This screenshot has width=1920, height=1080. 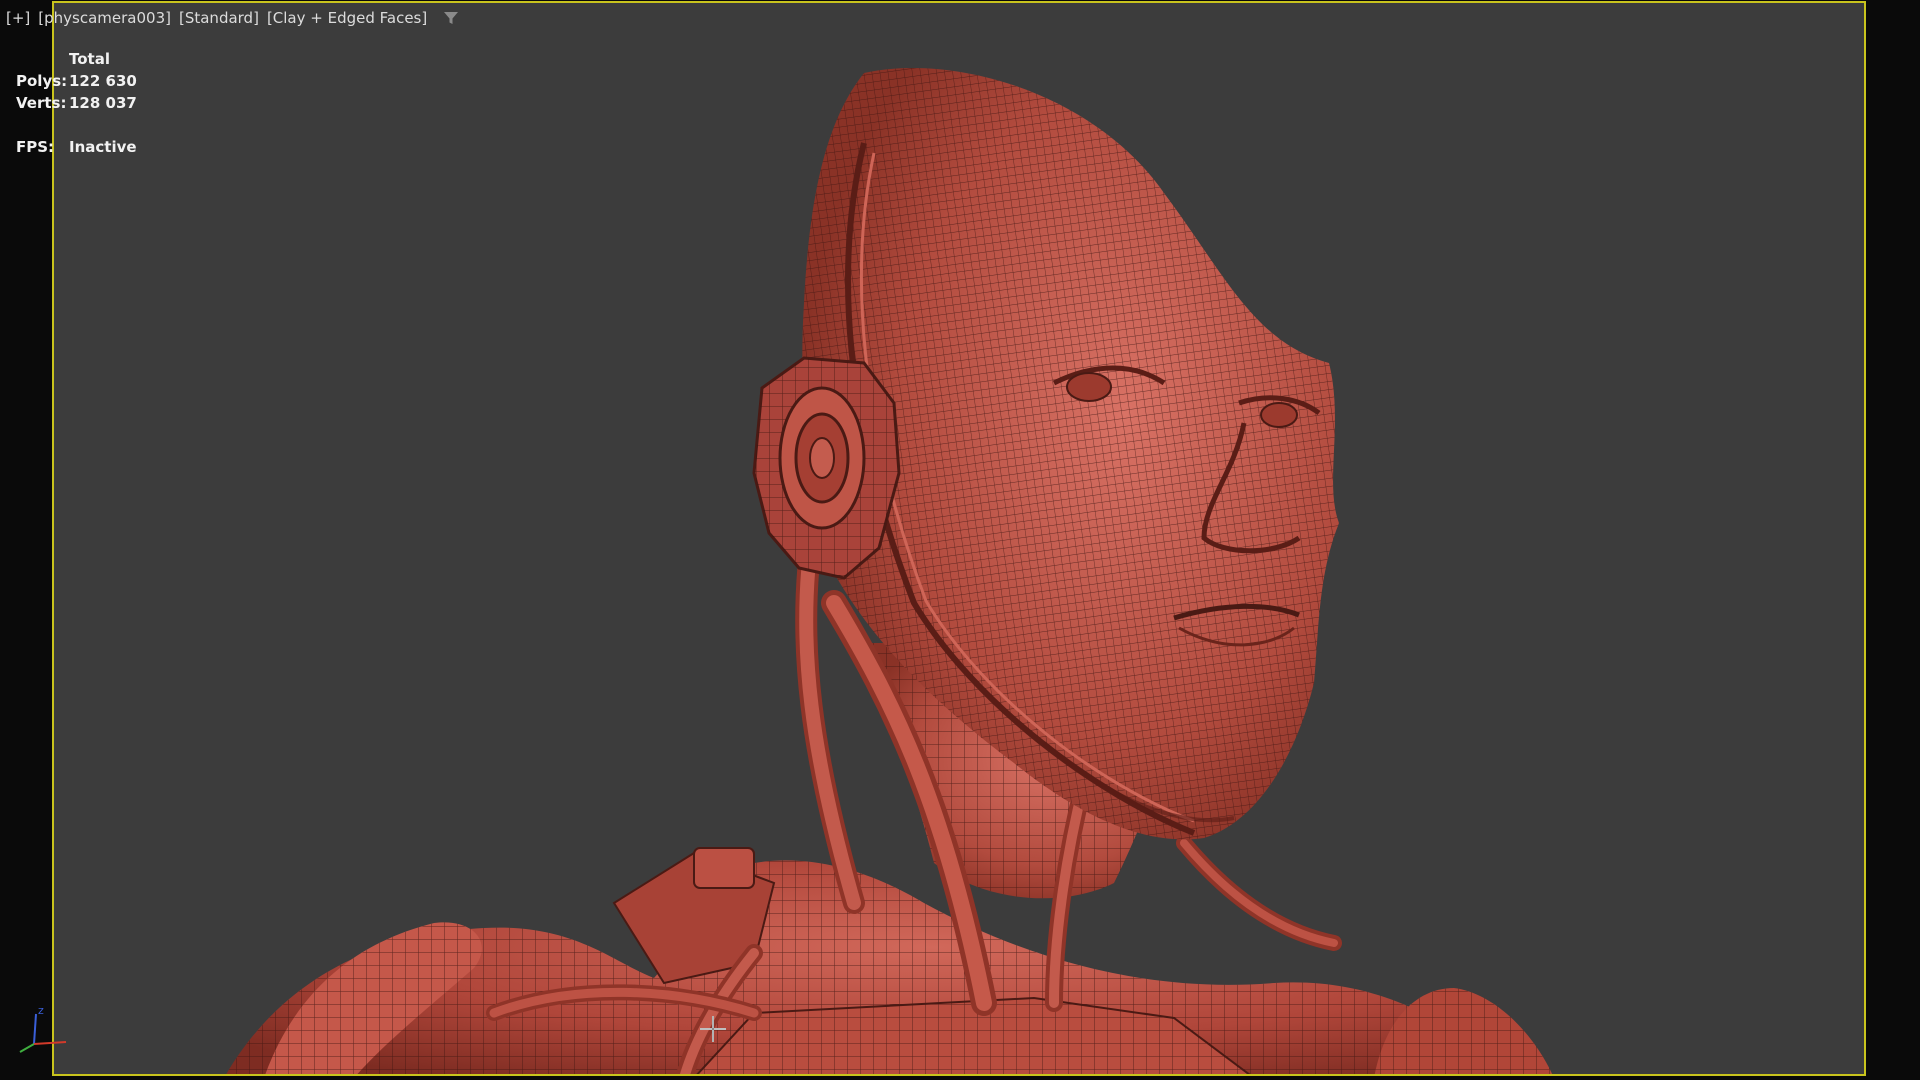 I want to click on ear-device, so click(x=826, y=468).